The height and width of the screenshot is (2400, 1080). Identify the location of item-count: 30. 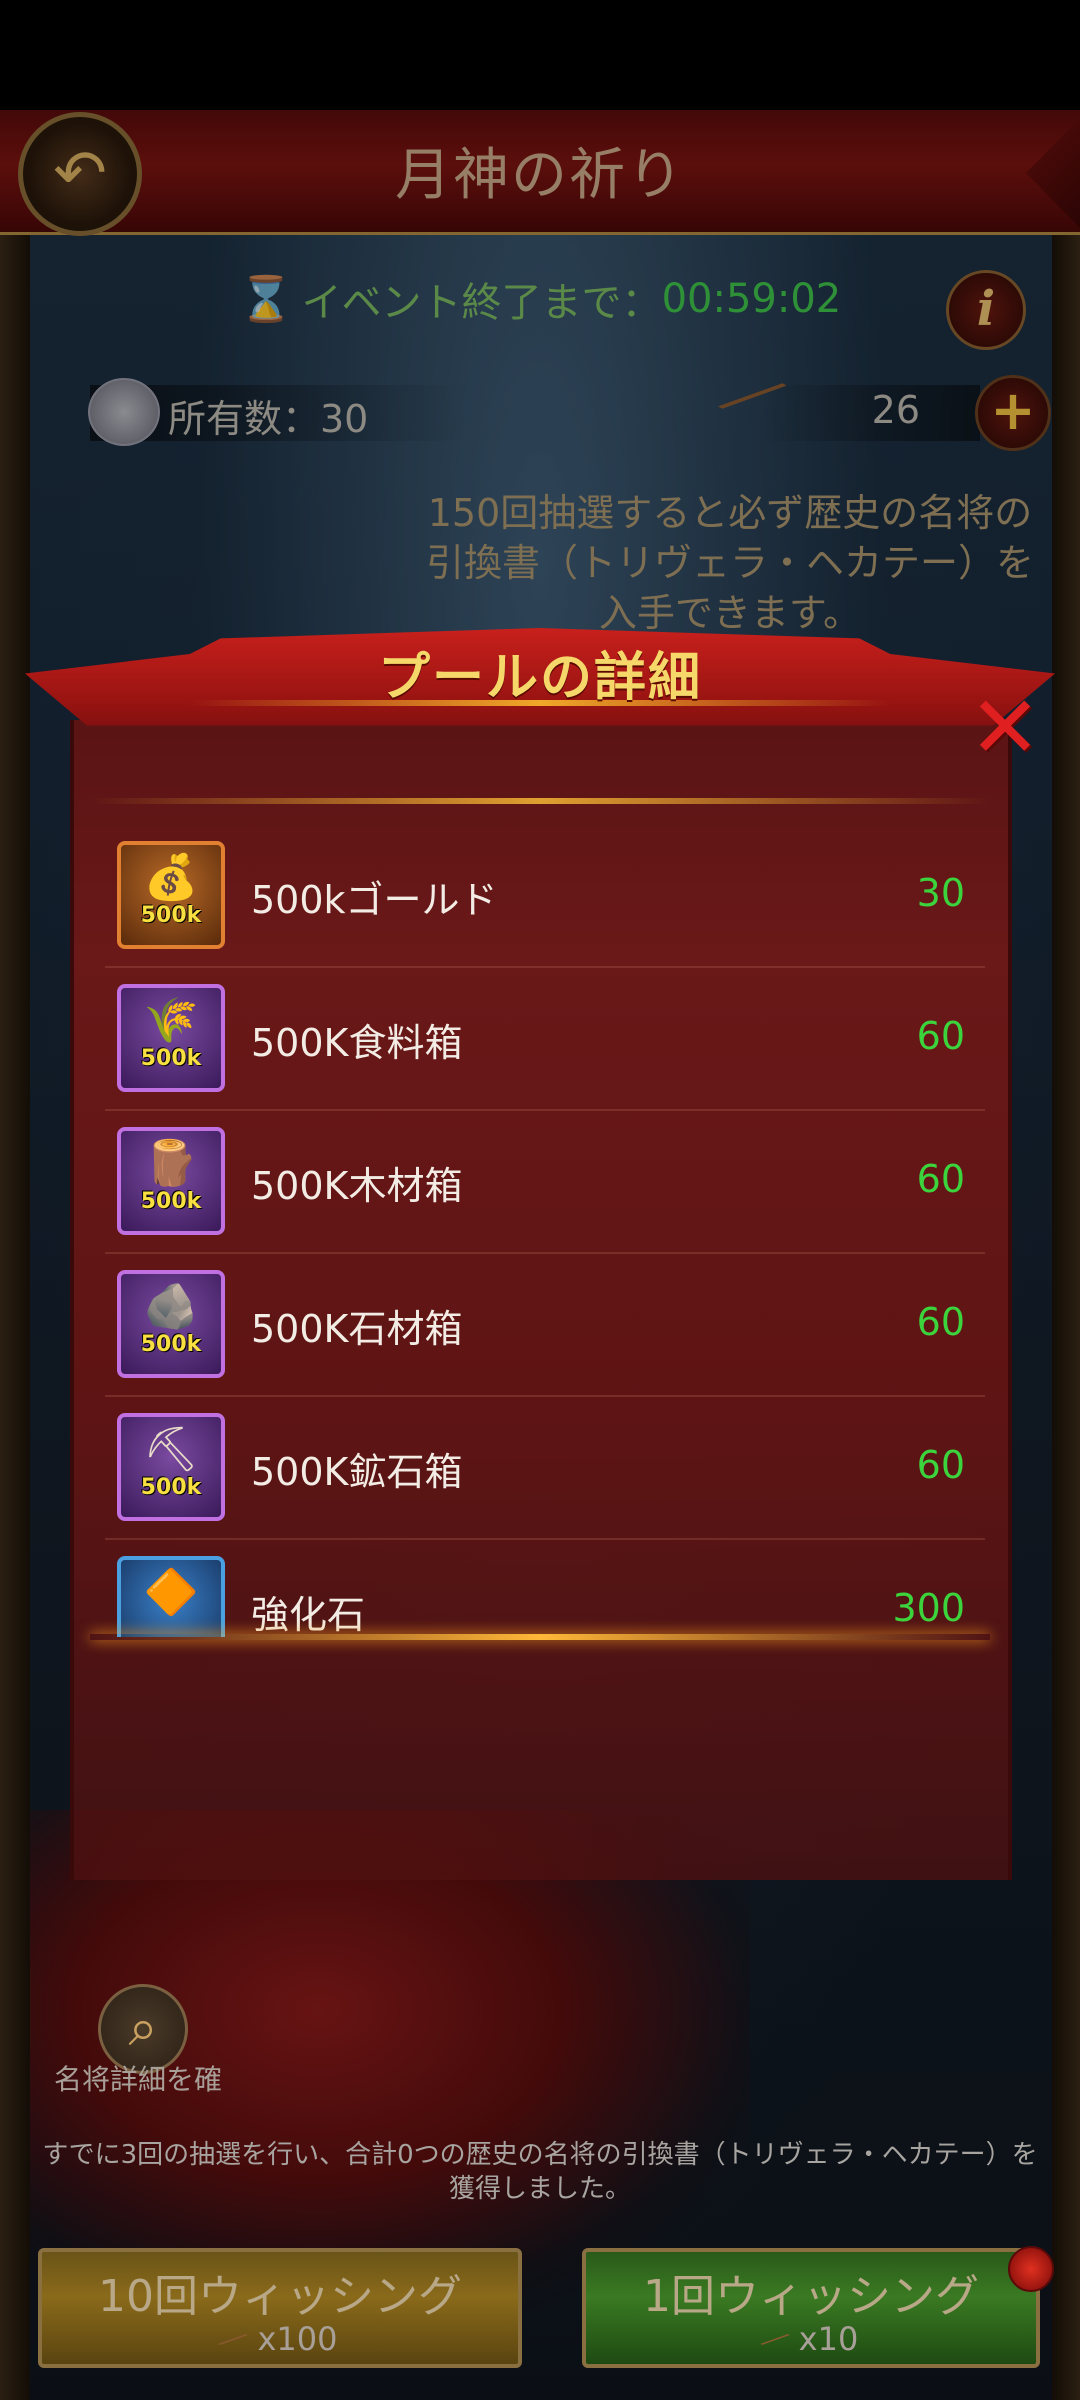
(940, 893).